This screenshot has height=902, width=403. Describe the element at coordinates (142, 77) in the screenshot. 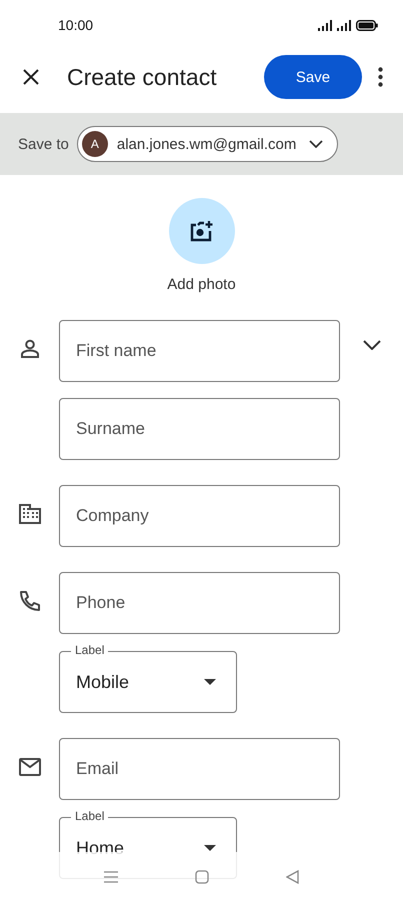

I see `page-title: Create contact` at that location.